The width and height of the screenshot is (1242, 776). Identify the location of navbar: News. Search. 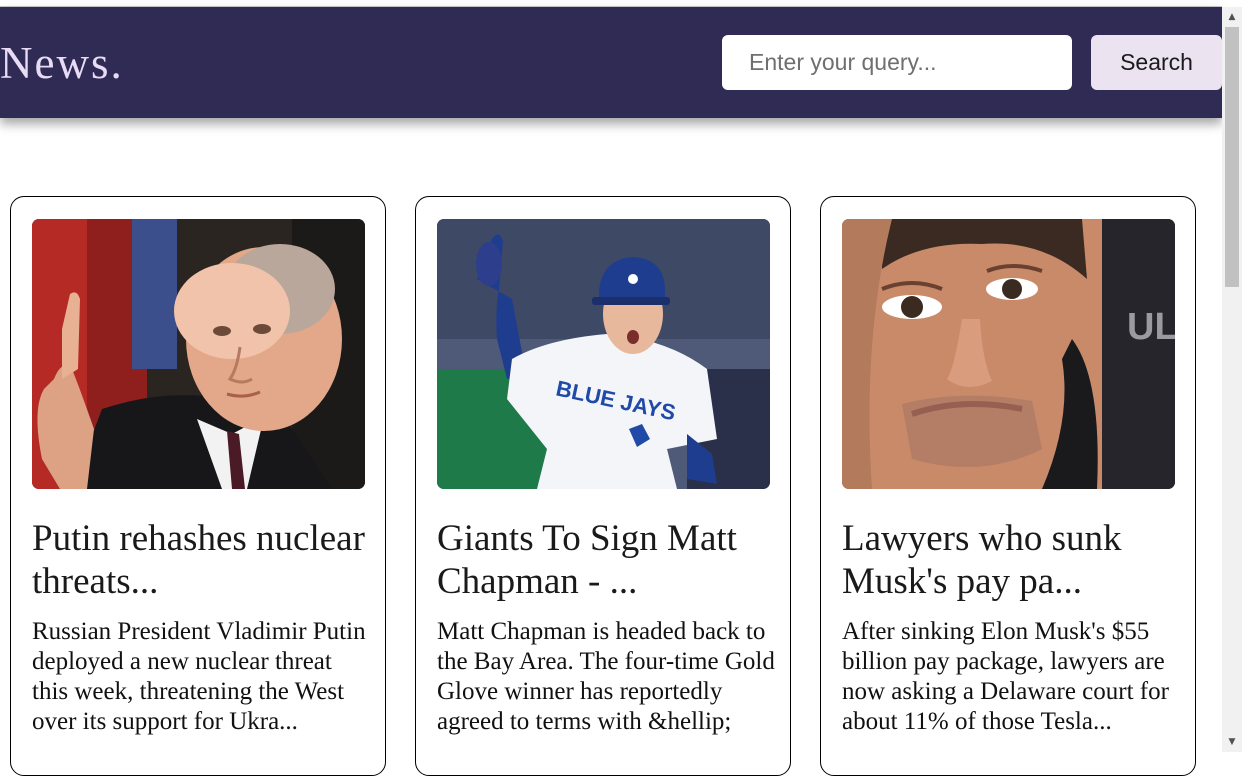
(611, 62).